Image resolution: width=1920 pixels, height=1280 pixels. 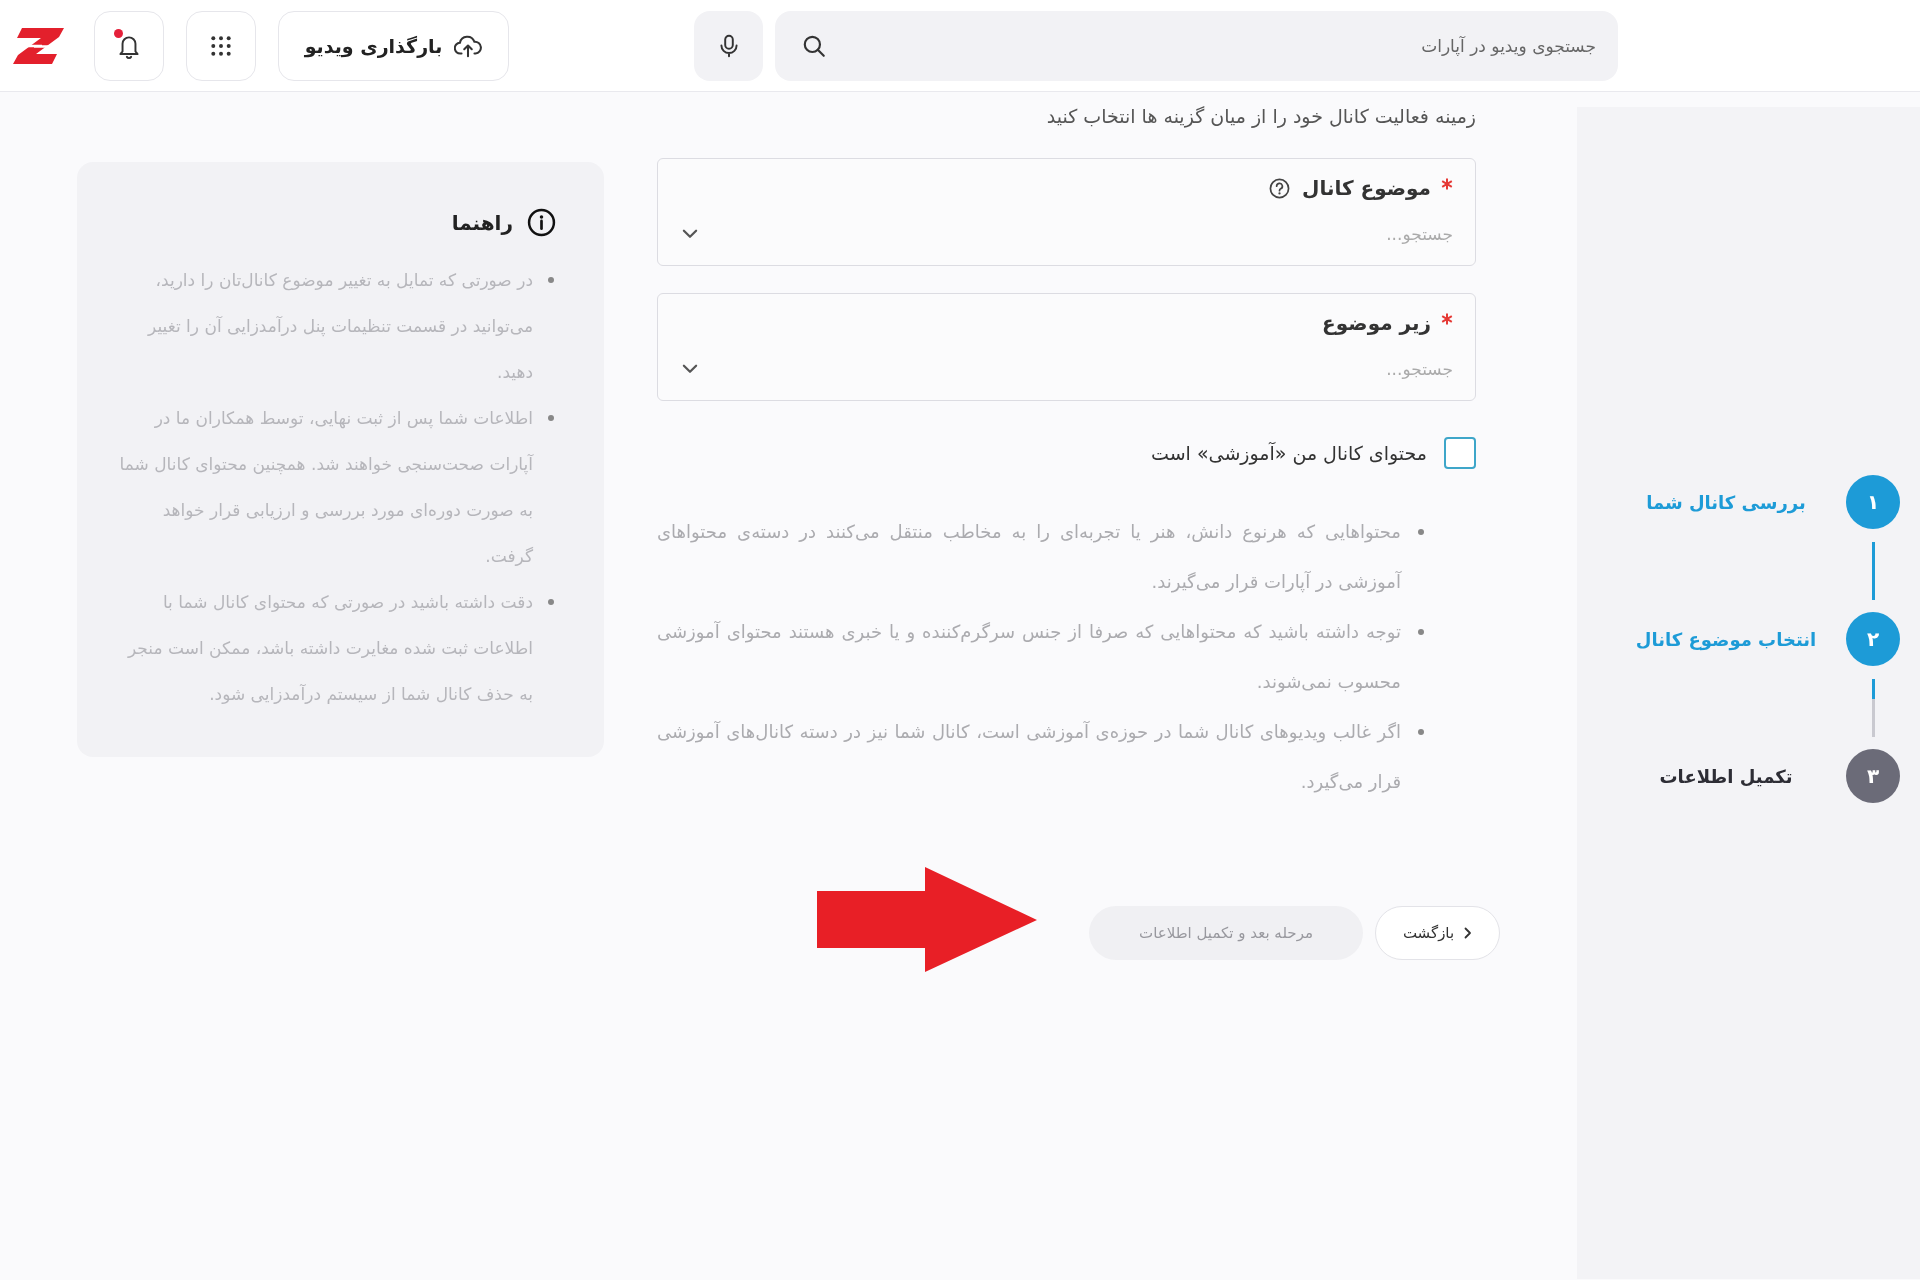 I want to click on cloud-upload-icon, so click(x=468, y=45).